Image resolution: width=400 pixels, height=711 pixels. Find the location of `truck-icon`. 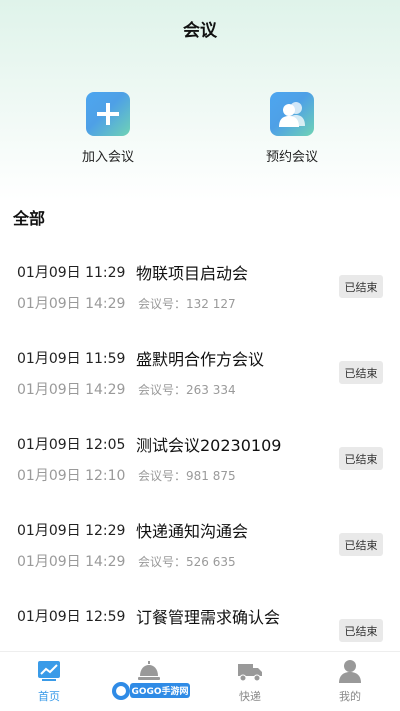

truck-icon is located at coordinates (250, 671).